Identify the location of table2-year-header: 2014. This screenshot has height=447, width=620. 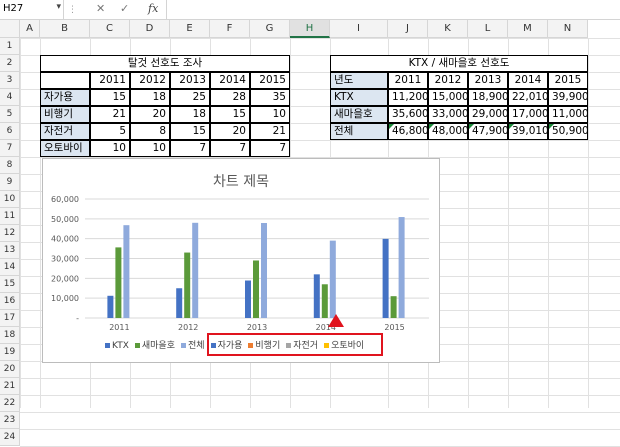
(528, 80).